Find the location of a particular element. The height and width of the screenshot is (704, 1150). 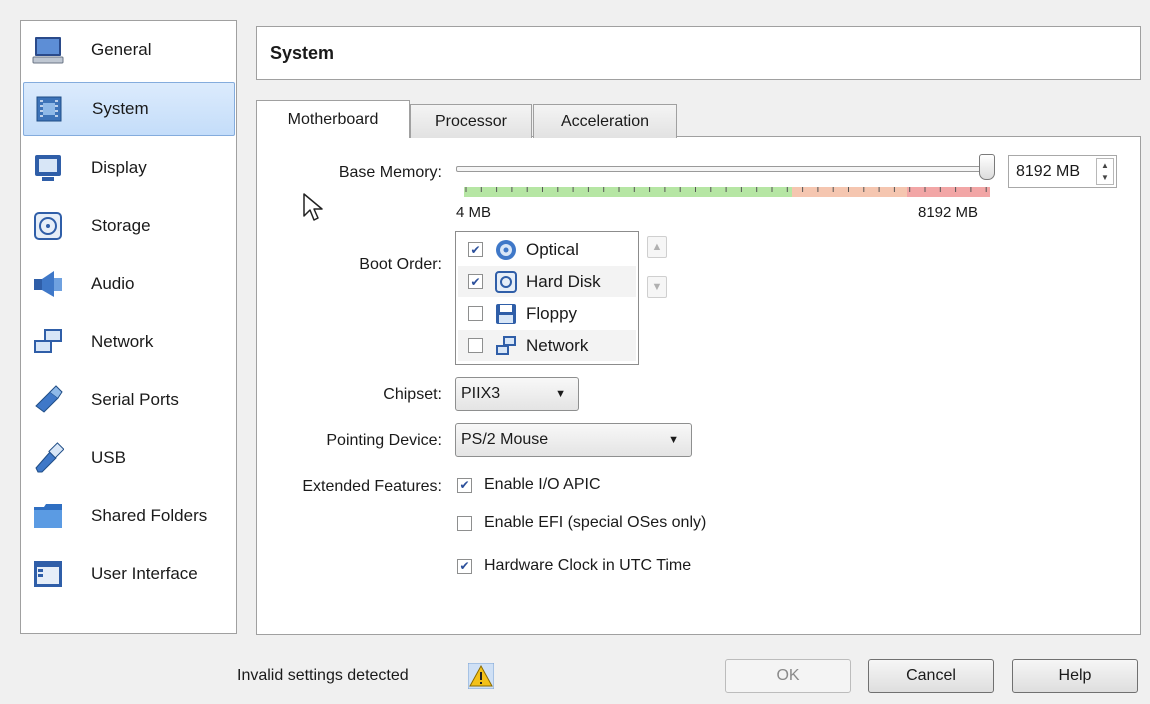

help-button-label: Help is located at coordinates (1075, 675).